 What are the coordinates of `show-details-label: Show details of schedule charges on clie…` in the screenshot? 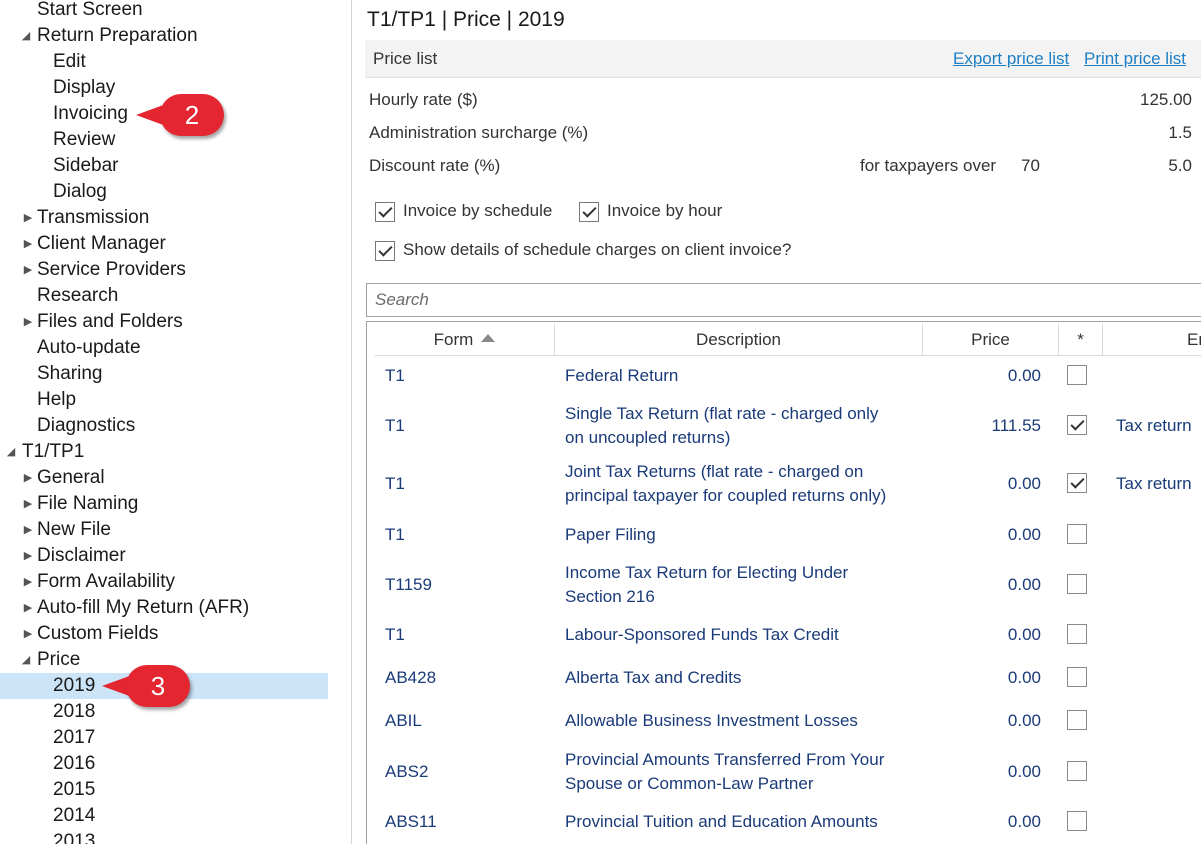 It's located at (597, 249).